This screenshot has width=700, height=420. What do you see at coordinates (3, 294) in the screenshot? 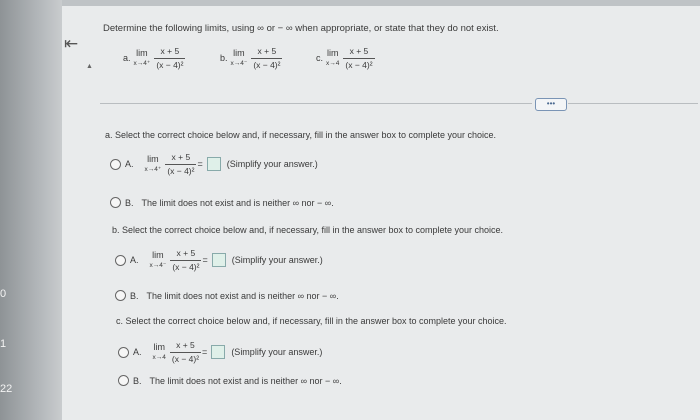
I see `margin-number: 0` at bounding box center [3, 294].